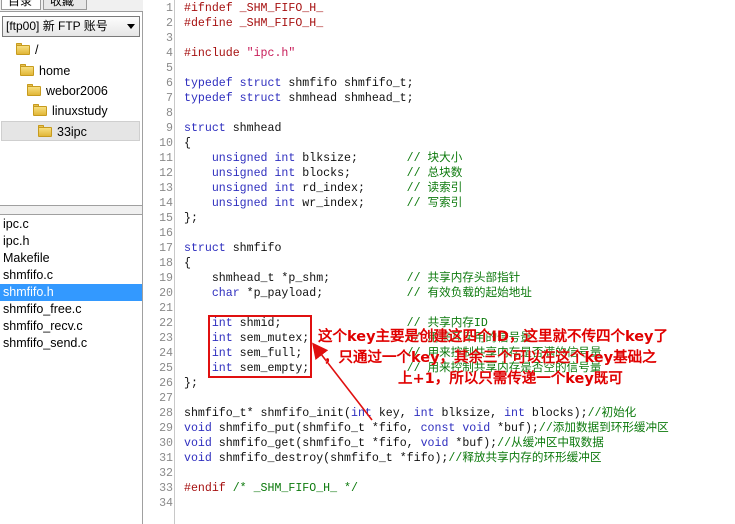 Image resolution: width=735 pixels, height=524 pixels. I want to click on tree-item-label: /, so click(37, 50).